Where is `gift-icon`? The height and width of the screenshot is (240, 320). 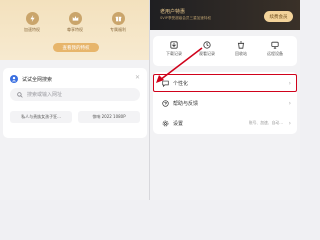
gift-icon is located at coordinates (118, 18).